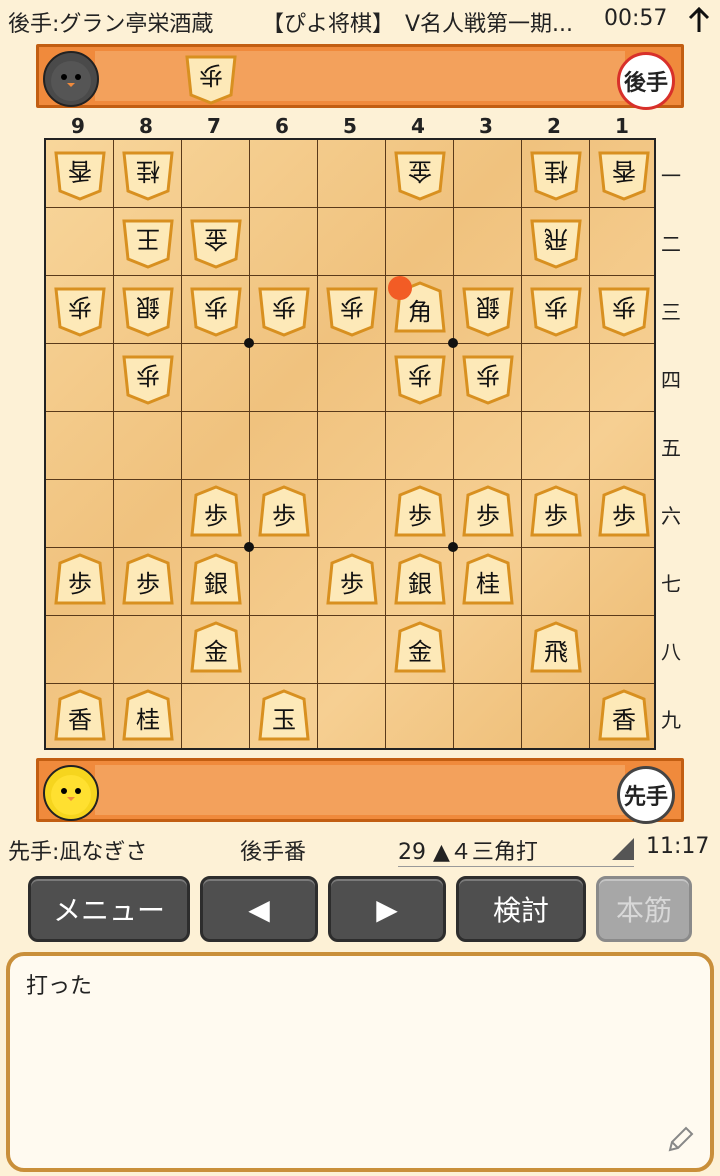  I want to click on column-label: 1, so click(622, 126).